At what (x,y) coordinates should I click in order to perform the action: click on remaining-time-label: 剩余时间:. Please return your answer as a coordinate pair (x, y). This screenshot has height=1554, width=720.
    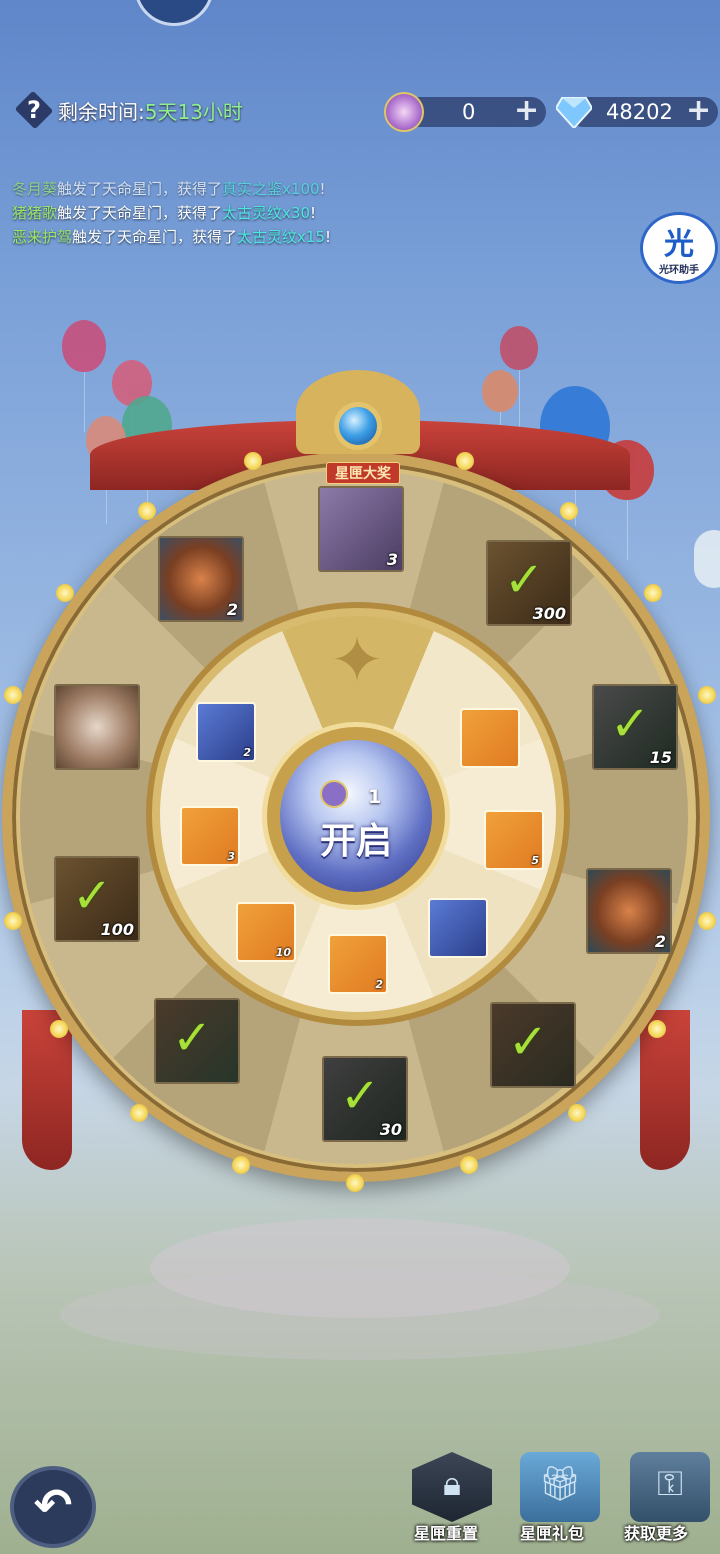
    Looking at the image, I should click on (101, 112).